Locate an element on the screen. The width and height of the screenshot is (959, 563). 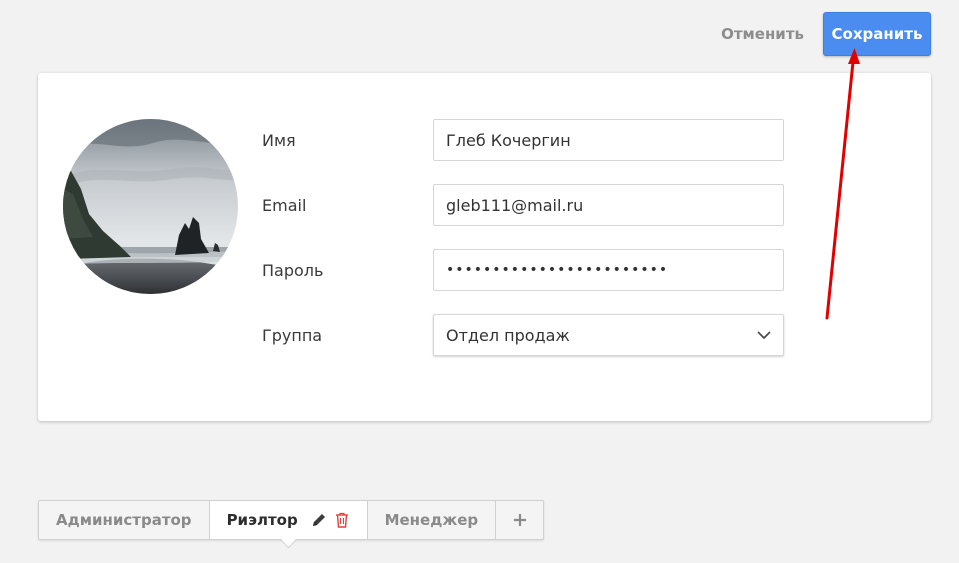
group-row: Группа Отдел продаж is located at coordinates (524, 335).